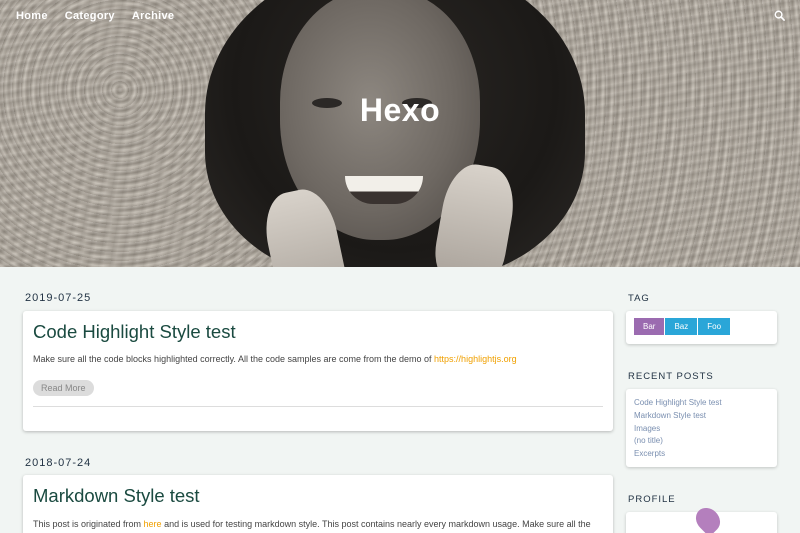 The image size is (800, 533). I want to click on recent-post-link: Excerpts, so click(701, 454).